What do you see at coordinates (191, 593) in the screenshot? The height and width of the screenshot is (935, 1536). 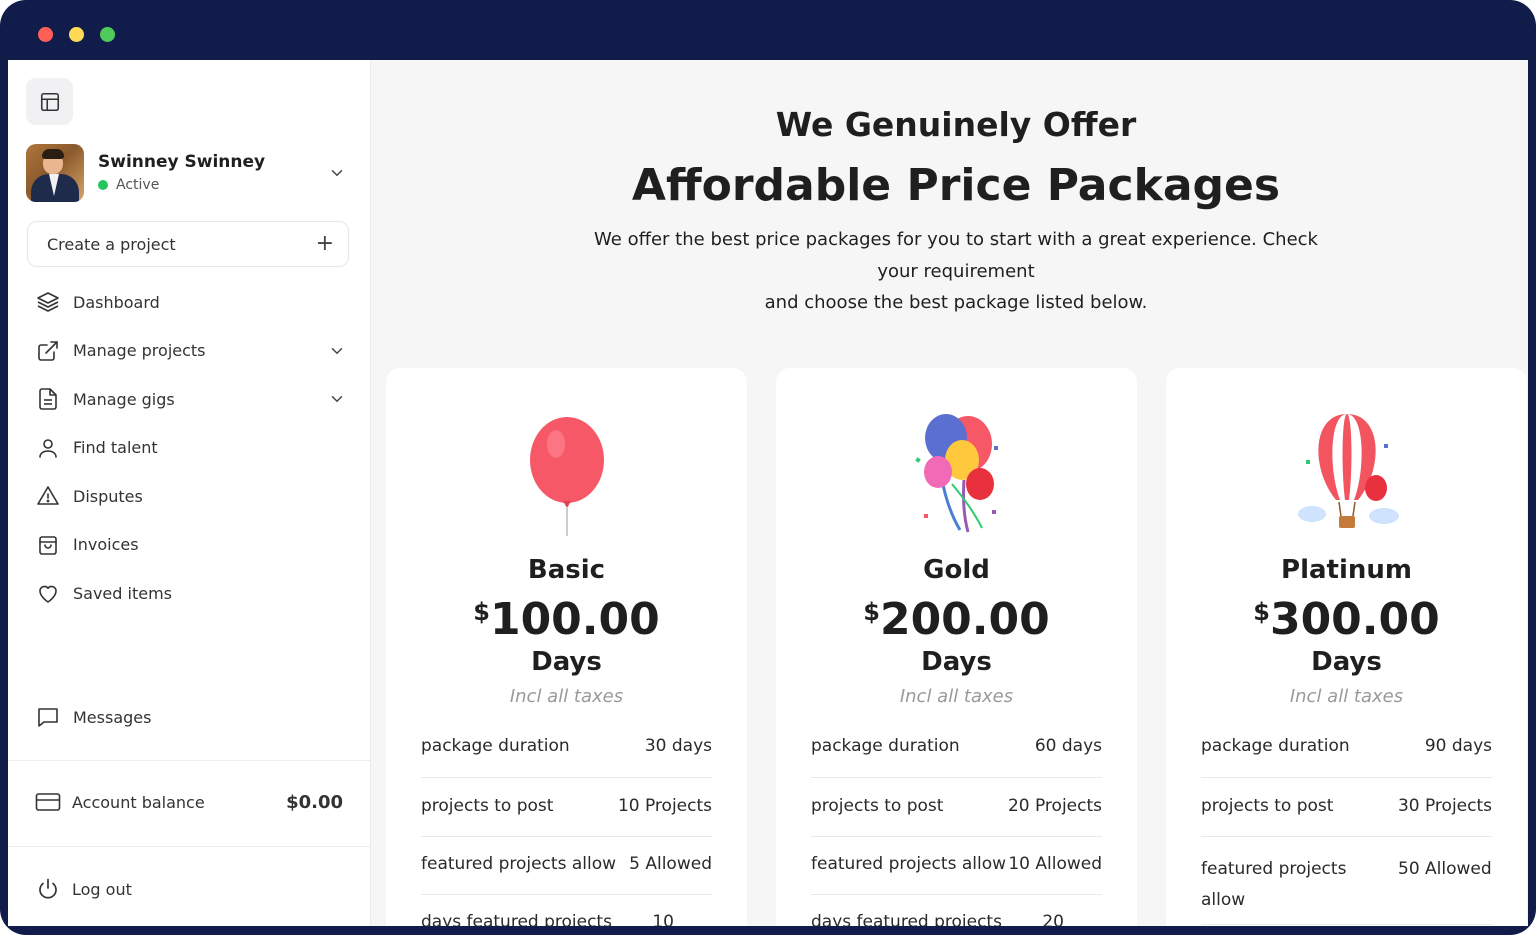 I see `sidebar-item-saved-items: Saved items` at bounding box center [191, 593].